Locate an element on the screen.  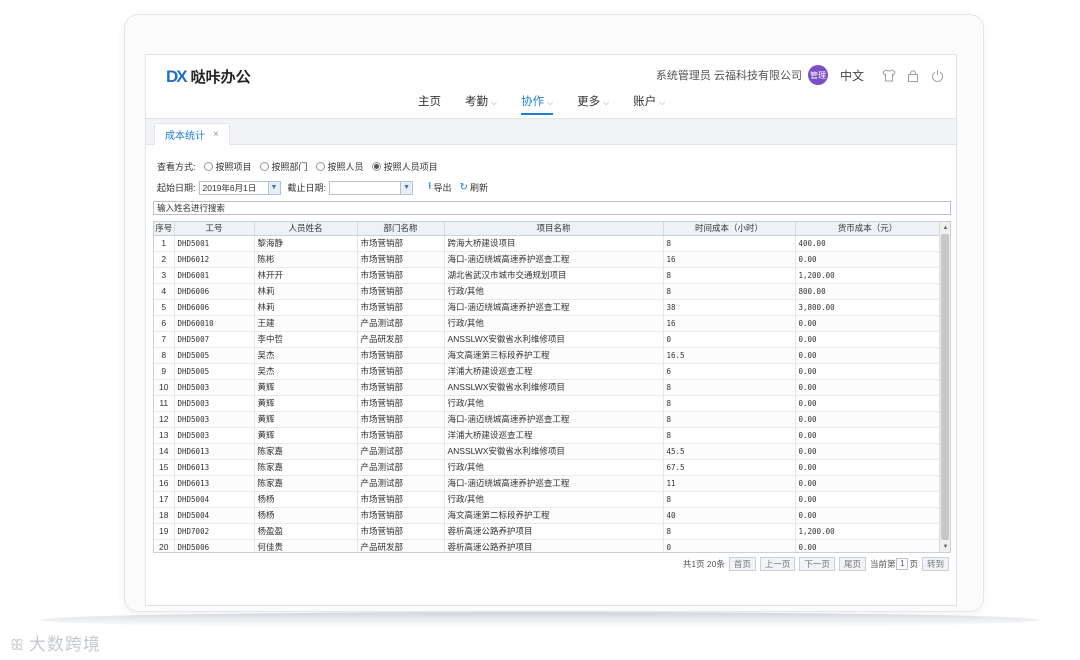
export-icon: ⭱ is located at coordinates (430, 186).